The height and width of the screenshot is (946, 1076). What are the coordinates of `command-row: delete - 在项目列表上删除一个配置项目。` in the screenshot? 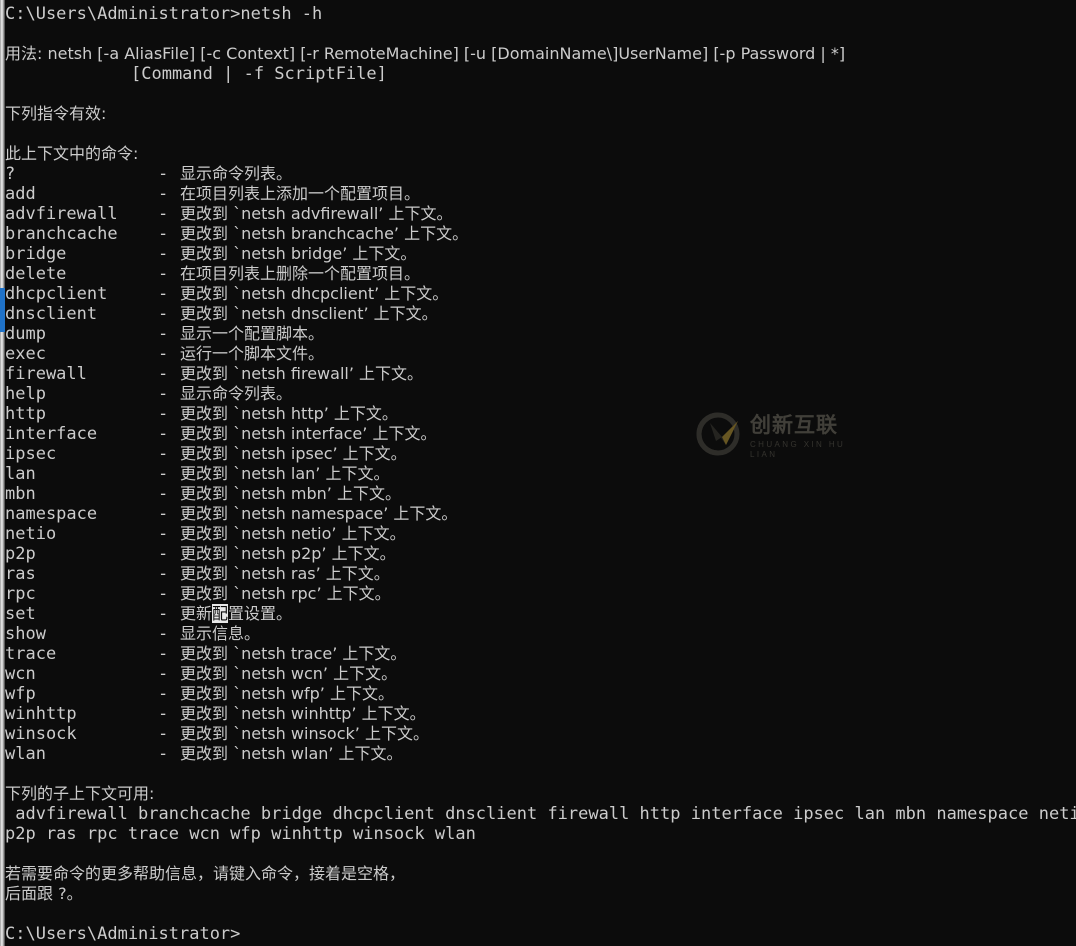 It's located at (212, 274).